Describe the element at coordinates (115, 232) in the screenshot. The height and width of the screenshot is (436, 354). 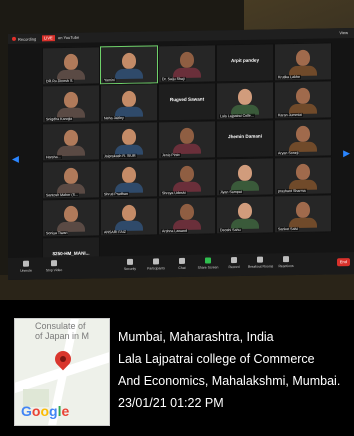
I see `participant-name: ANSARI FAIZ` at that location.